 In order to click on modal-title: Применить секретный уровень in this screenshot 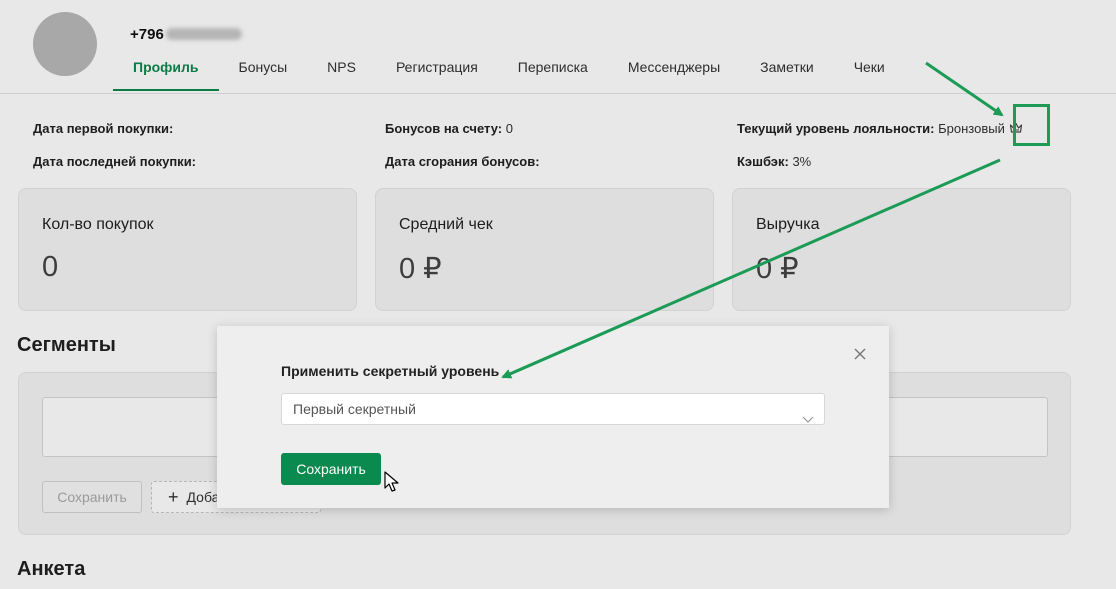, I will do `click(390, 371)`.